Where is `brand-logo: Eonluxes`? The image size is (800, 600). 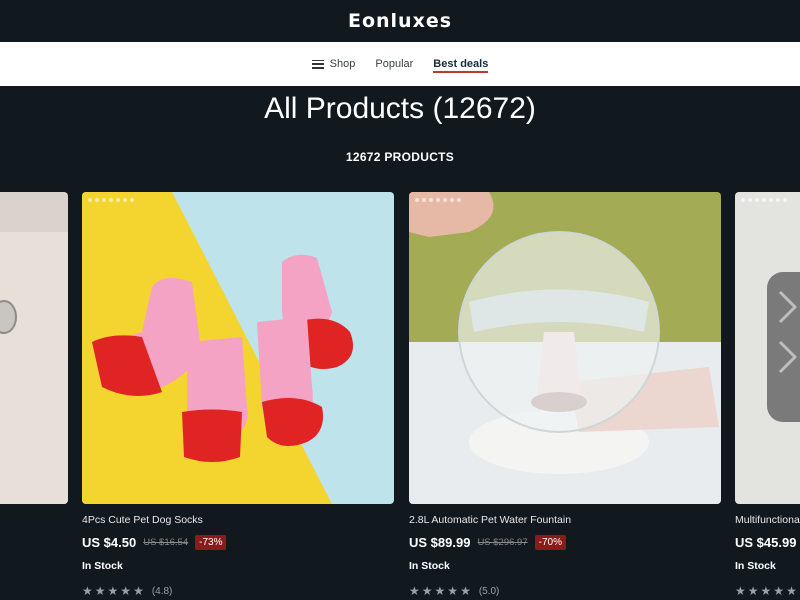 brand-logo: Eonluxes is located at coordinates (400, 21).